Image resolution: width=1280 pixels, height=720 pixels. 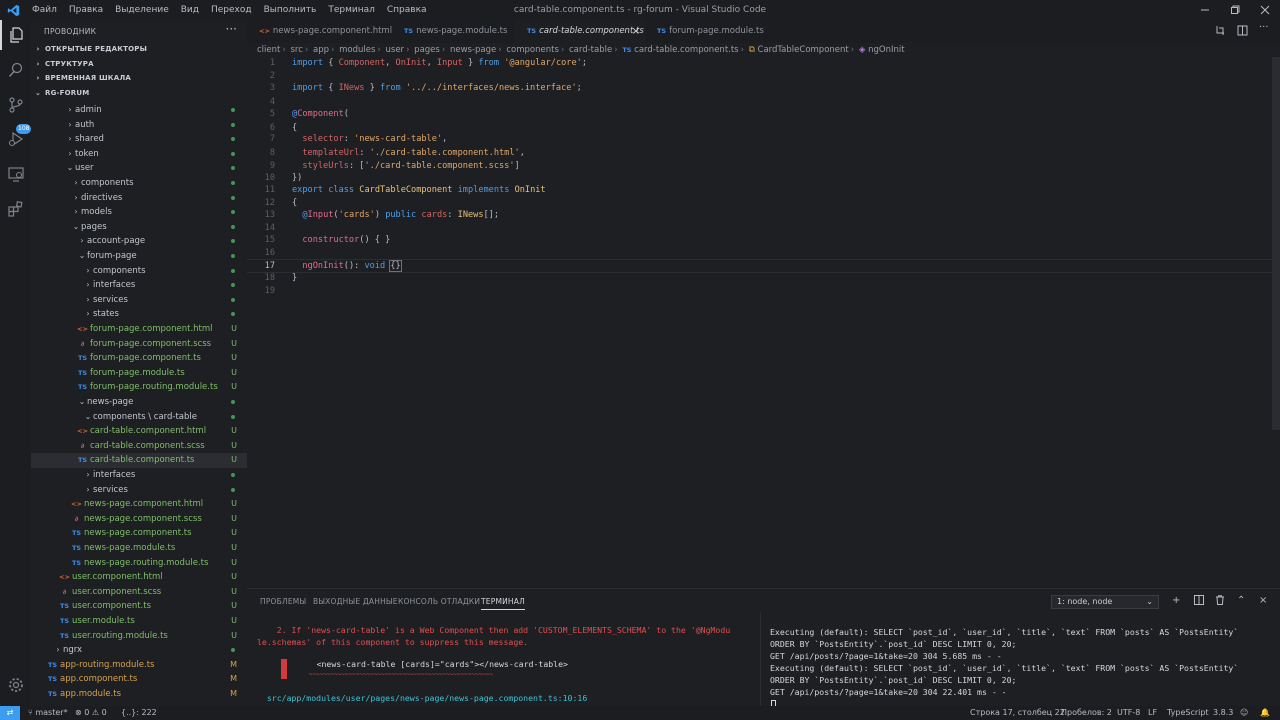 What do you see at coordinates (142, 10) in the screenshot?
I see `menu-selection: Выделение` at bounding box center [142, 10].